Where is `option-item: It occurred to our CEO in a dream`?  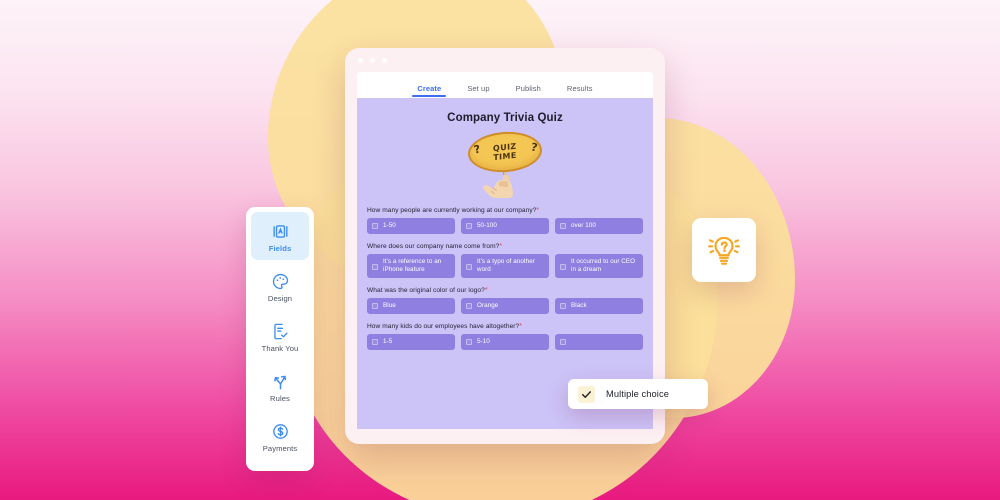
option-item: It occurred to our CEO in a dream is located at coordinates (599, 266).